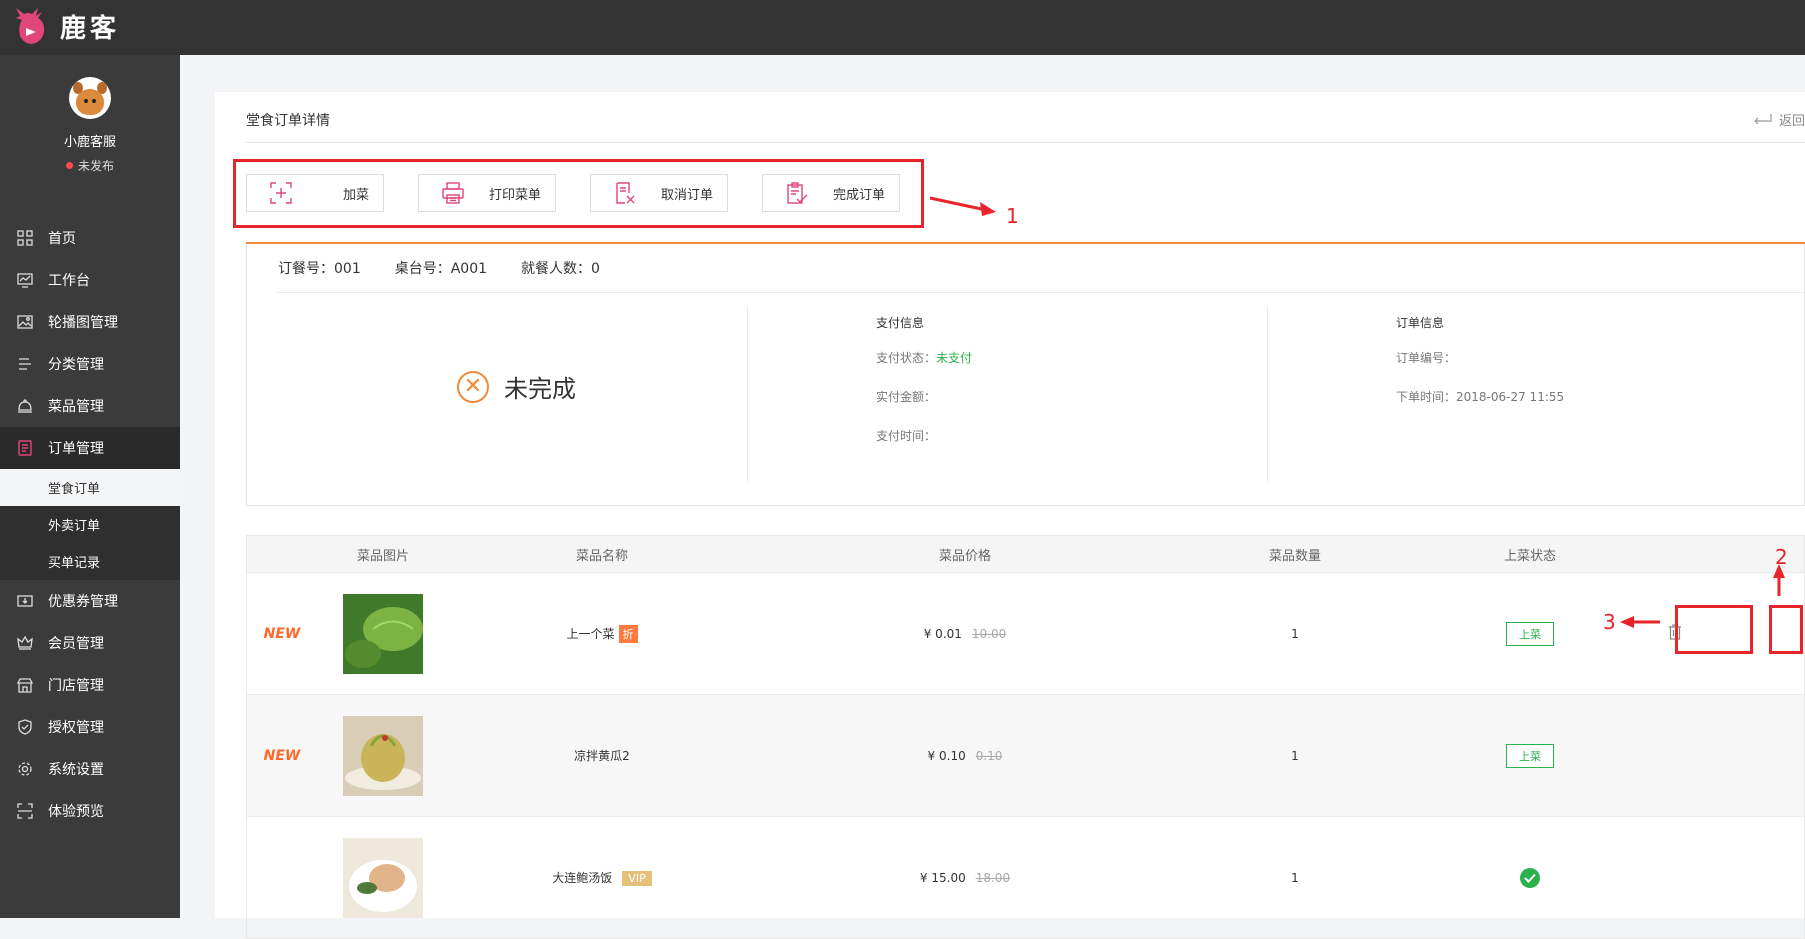  I want to click on order-meta: 订餐号：001 桌台号：A001 就餐人数：0, so click(439, 268).